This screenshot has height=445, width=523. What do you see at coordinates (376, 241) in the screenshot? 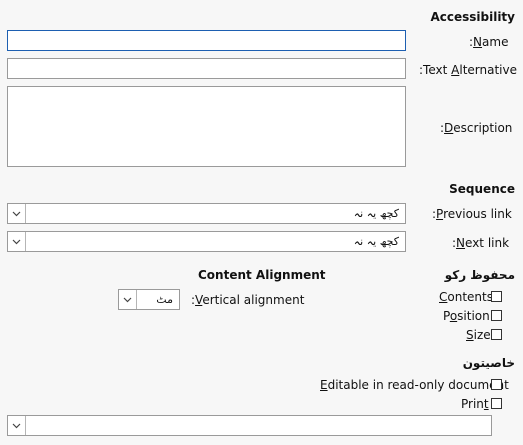
I see `next-link-value: کچھ یہ نہ` at bounding box center [376, 241].